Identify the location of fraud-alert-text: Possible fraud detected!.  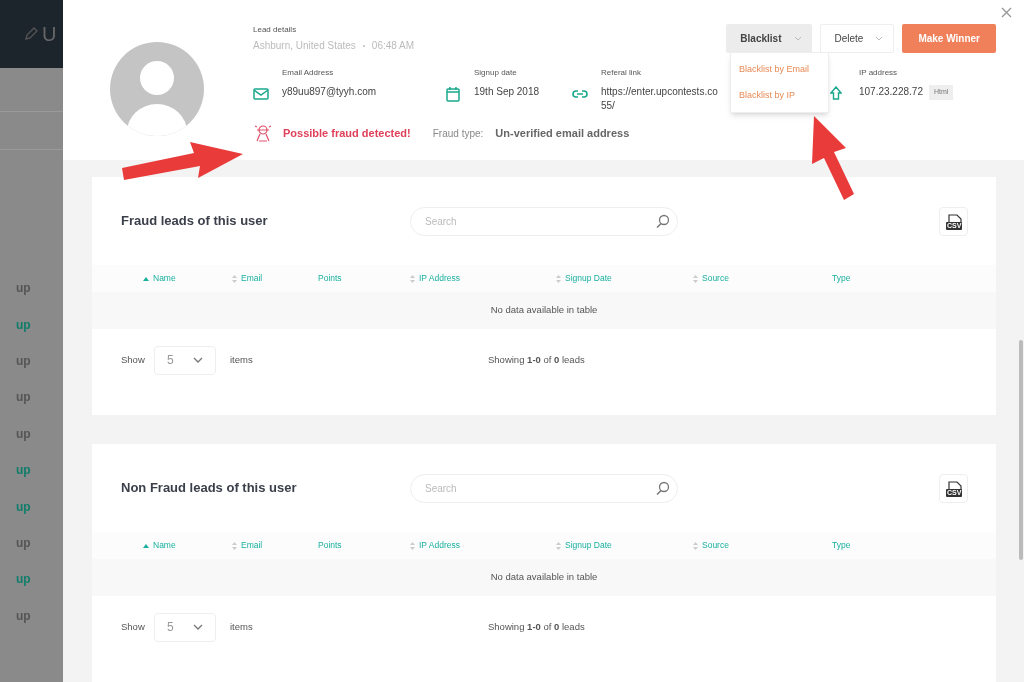
(347, 133).